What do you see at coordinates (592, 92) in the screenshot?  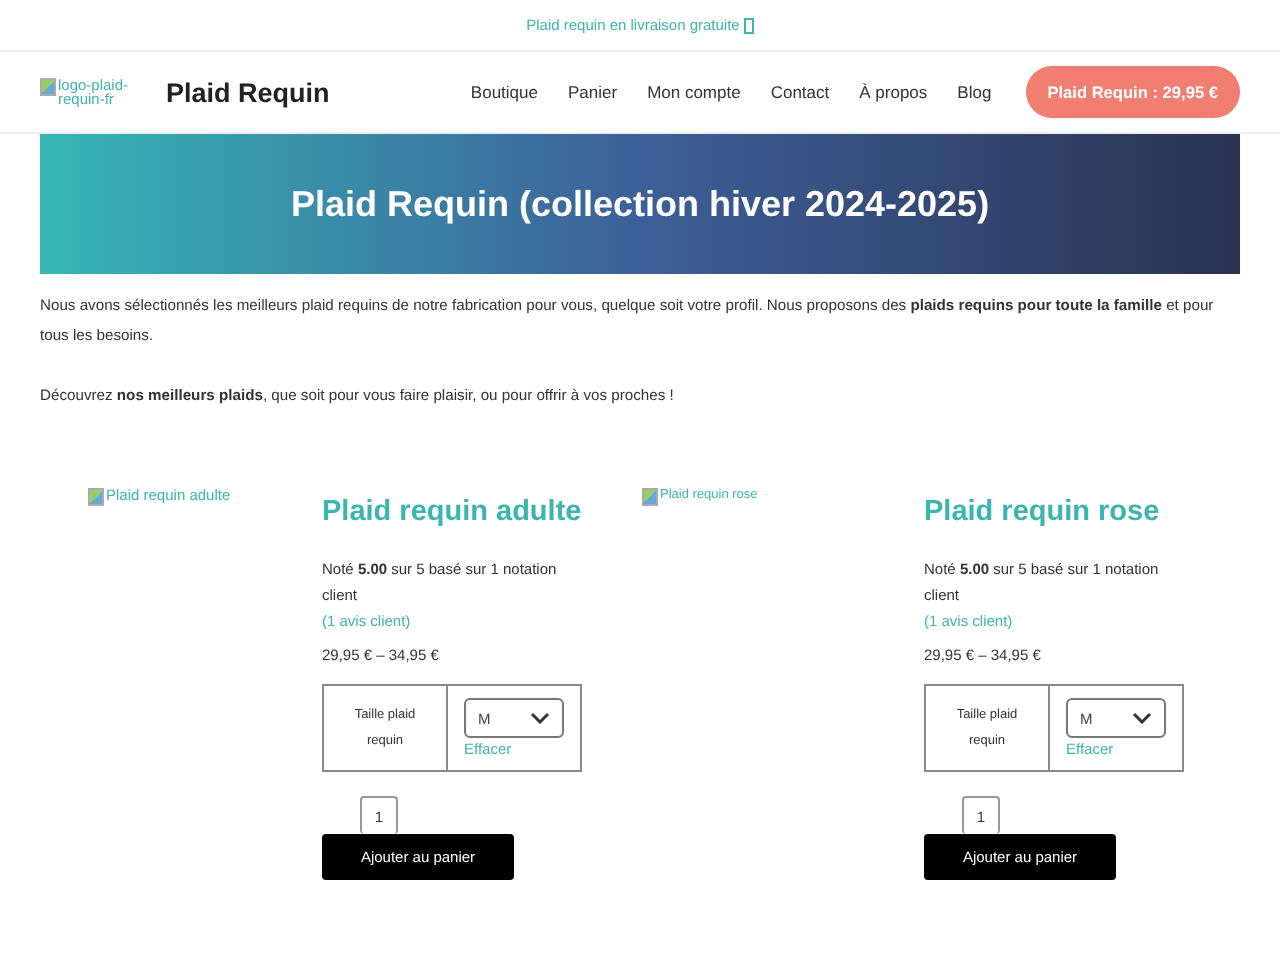 I see `nav-link: Panier` at bounding box center [592, 92].